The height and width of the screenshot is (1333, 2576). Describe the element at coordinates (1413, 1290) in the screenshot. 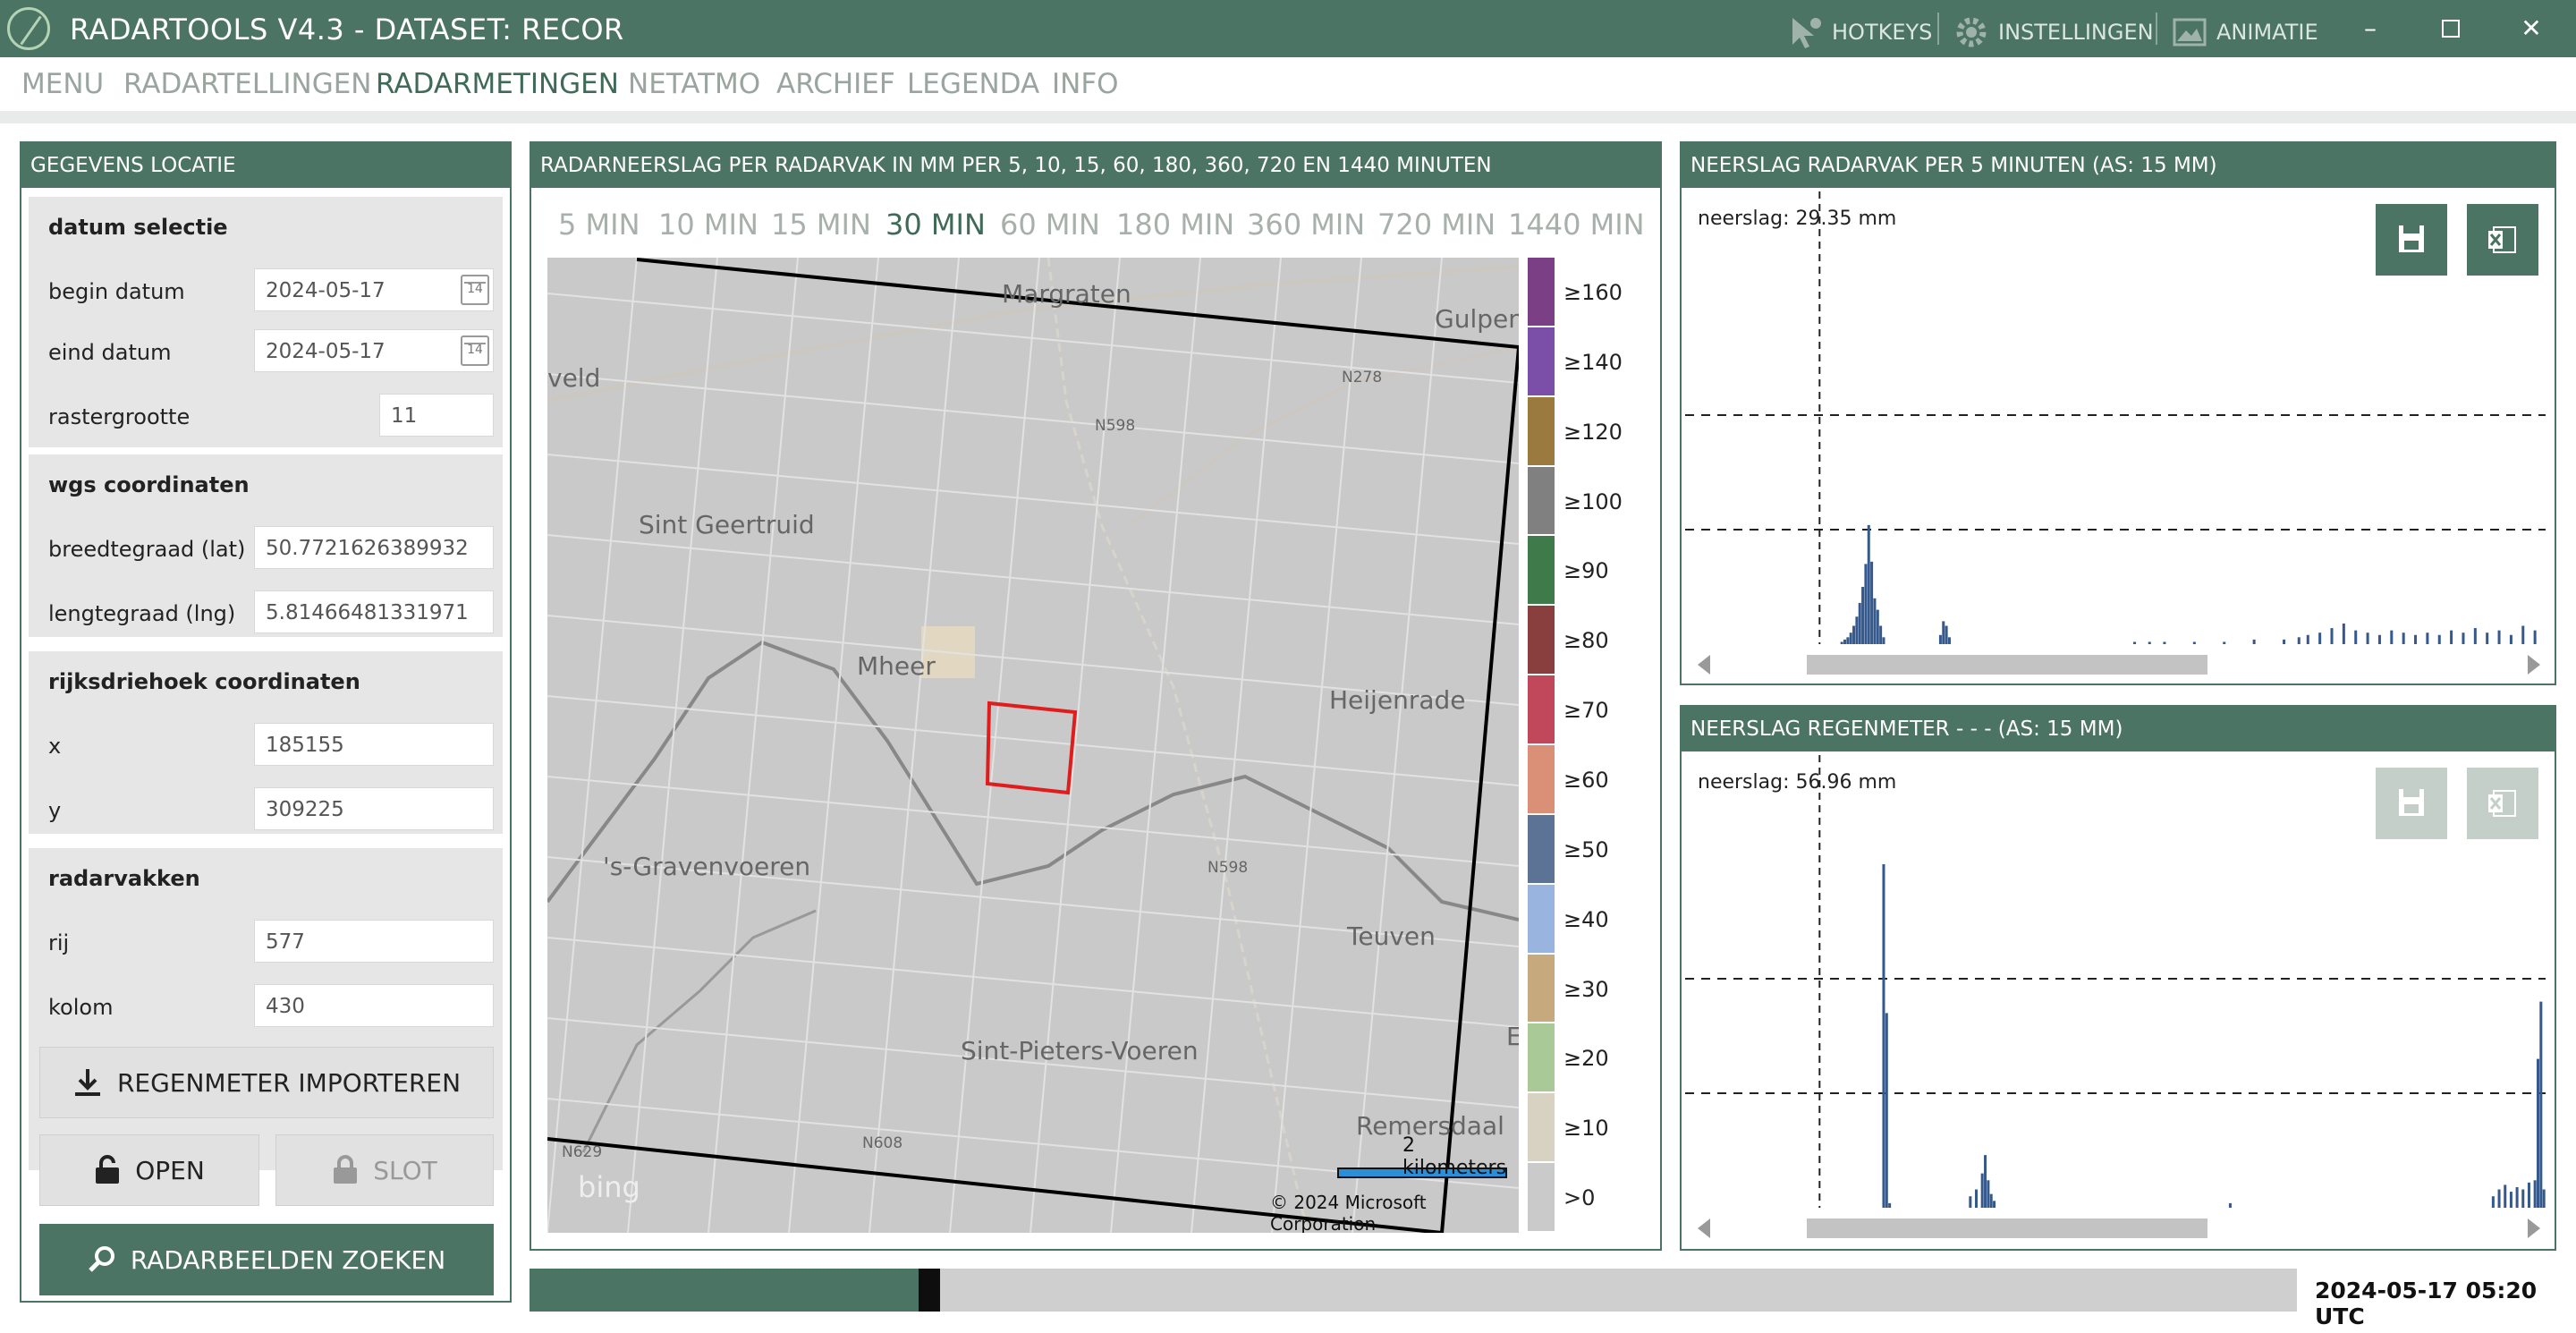

I see `timeline-slider` at that location.